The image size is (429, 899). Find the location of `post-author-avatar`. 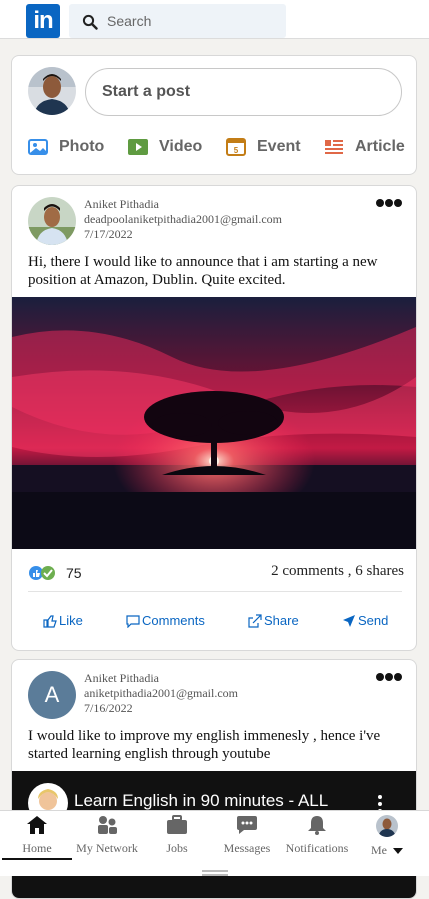

post-author-avatar is located at coordinates (52, 221).